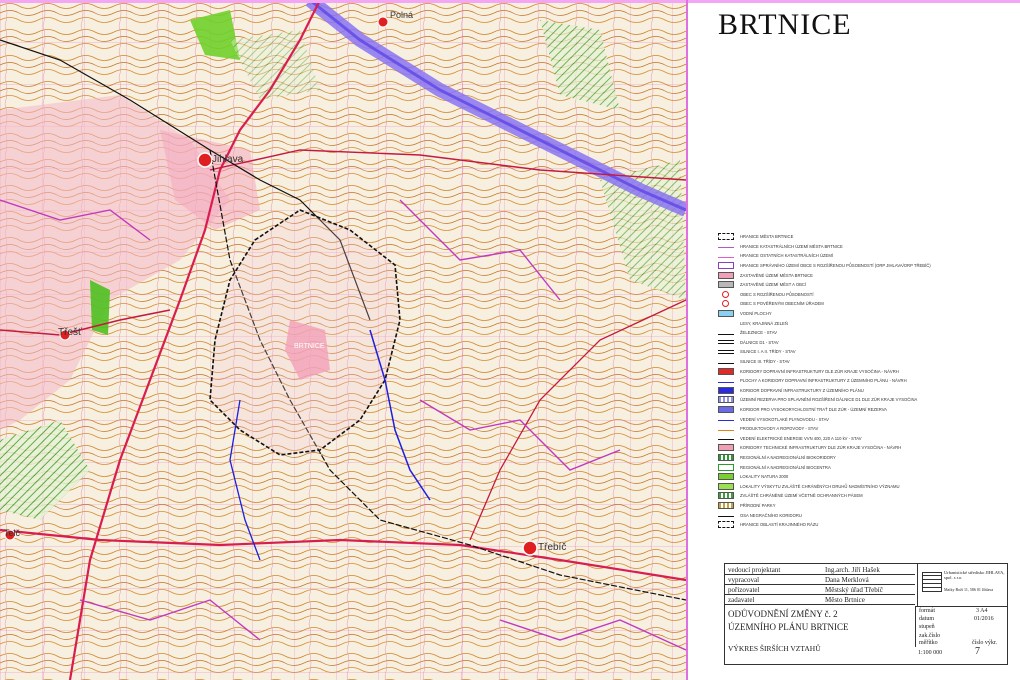 This screenshot has width=1020, height=680. What do you see at coordinates (820, 570) in the screenshot?
I see `tb-row: vedoucí projektant Ing.arch. Jiří Hašek` at bounding box center [820, 570].